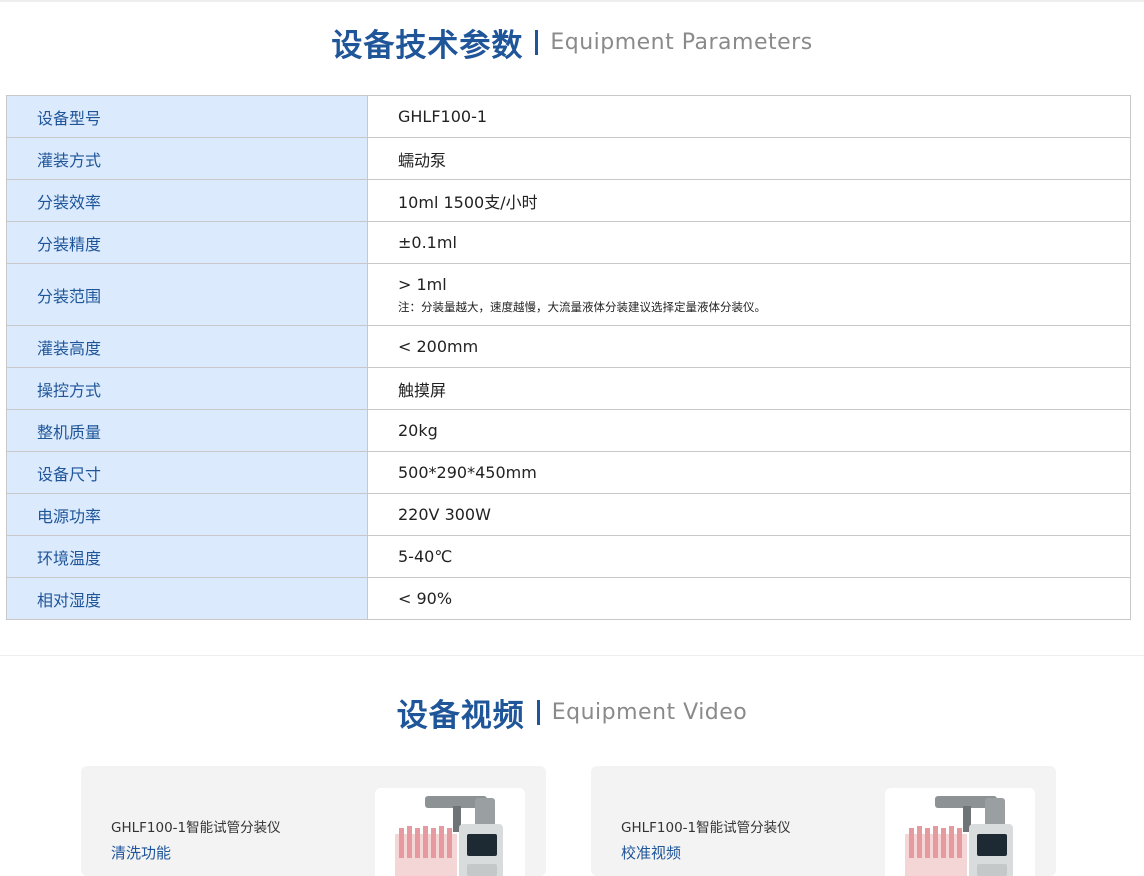 The height and width of the screenshot is (876, 1144). What do you see at coordinates (187, 346) in the screenshot?
I see `param-label: 灌装高度` at bounding box center [187, 346].